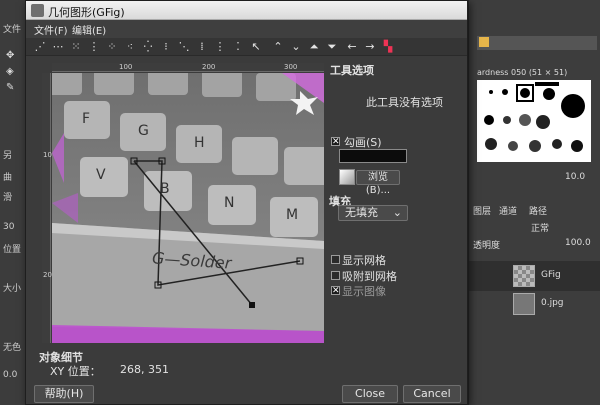 The height and width of the screenshot is (405, 600). I want to click on arc-tool-icon: ⁘, so click(112, 47).